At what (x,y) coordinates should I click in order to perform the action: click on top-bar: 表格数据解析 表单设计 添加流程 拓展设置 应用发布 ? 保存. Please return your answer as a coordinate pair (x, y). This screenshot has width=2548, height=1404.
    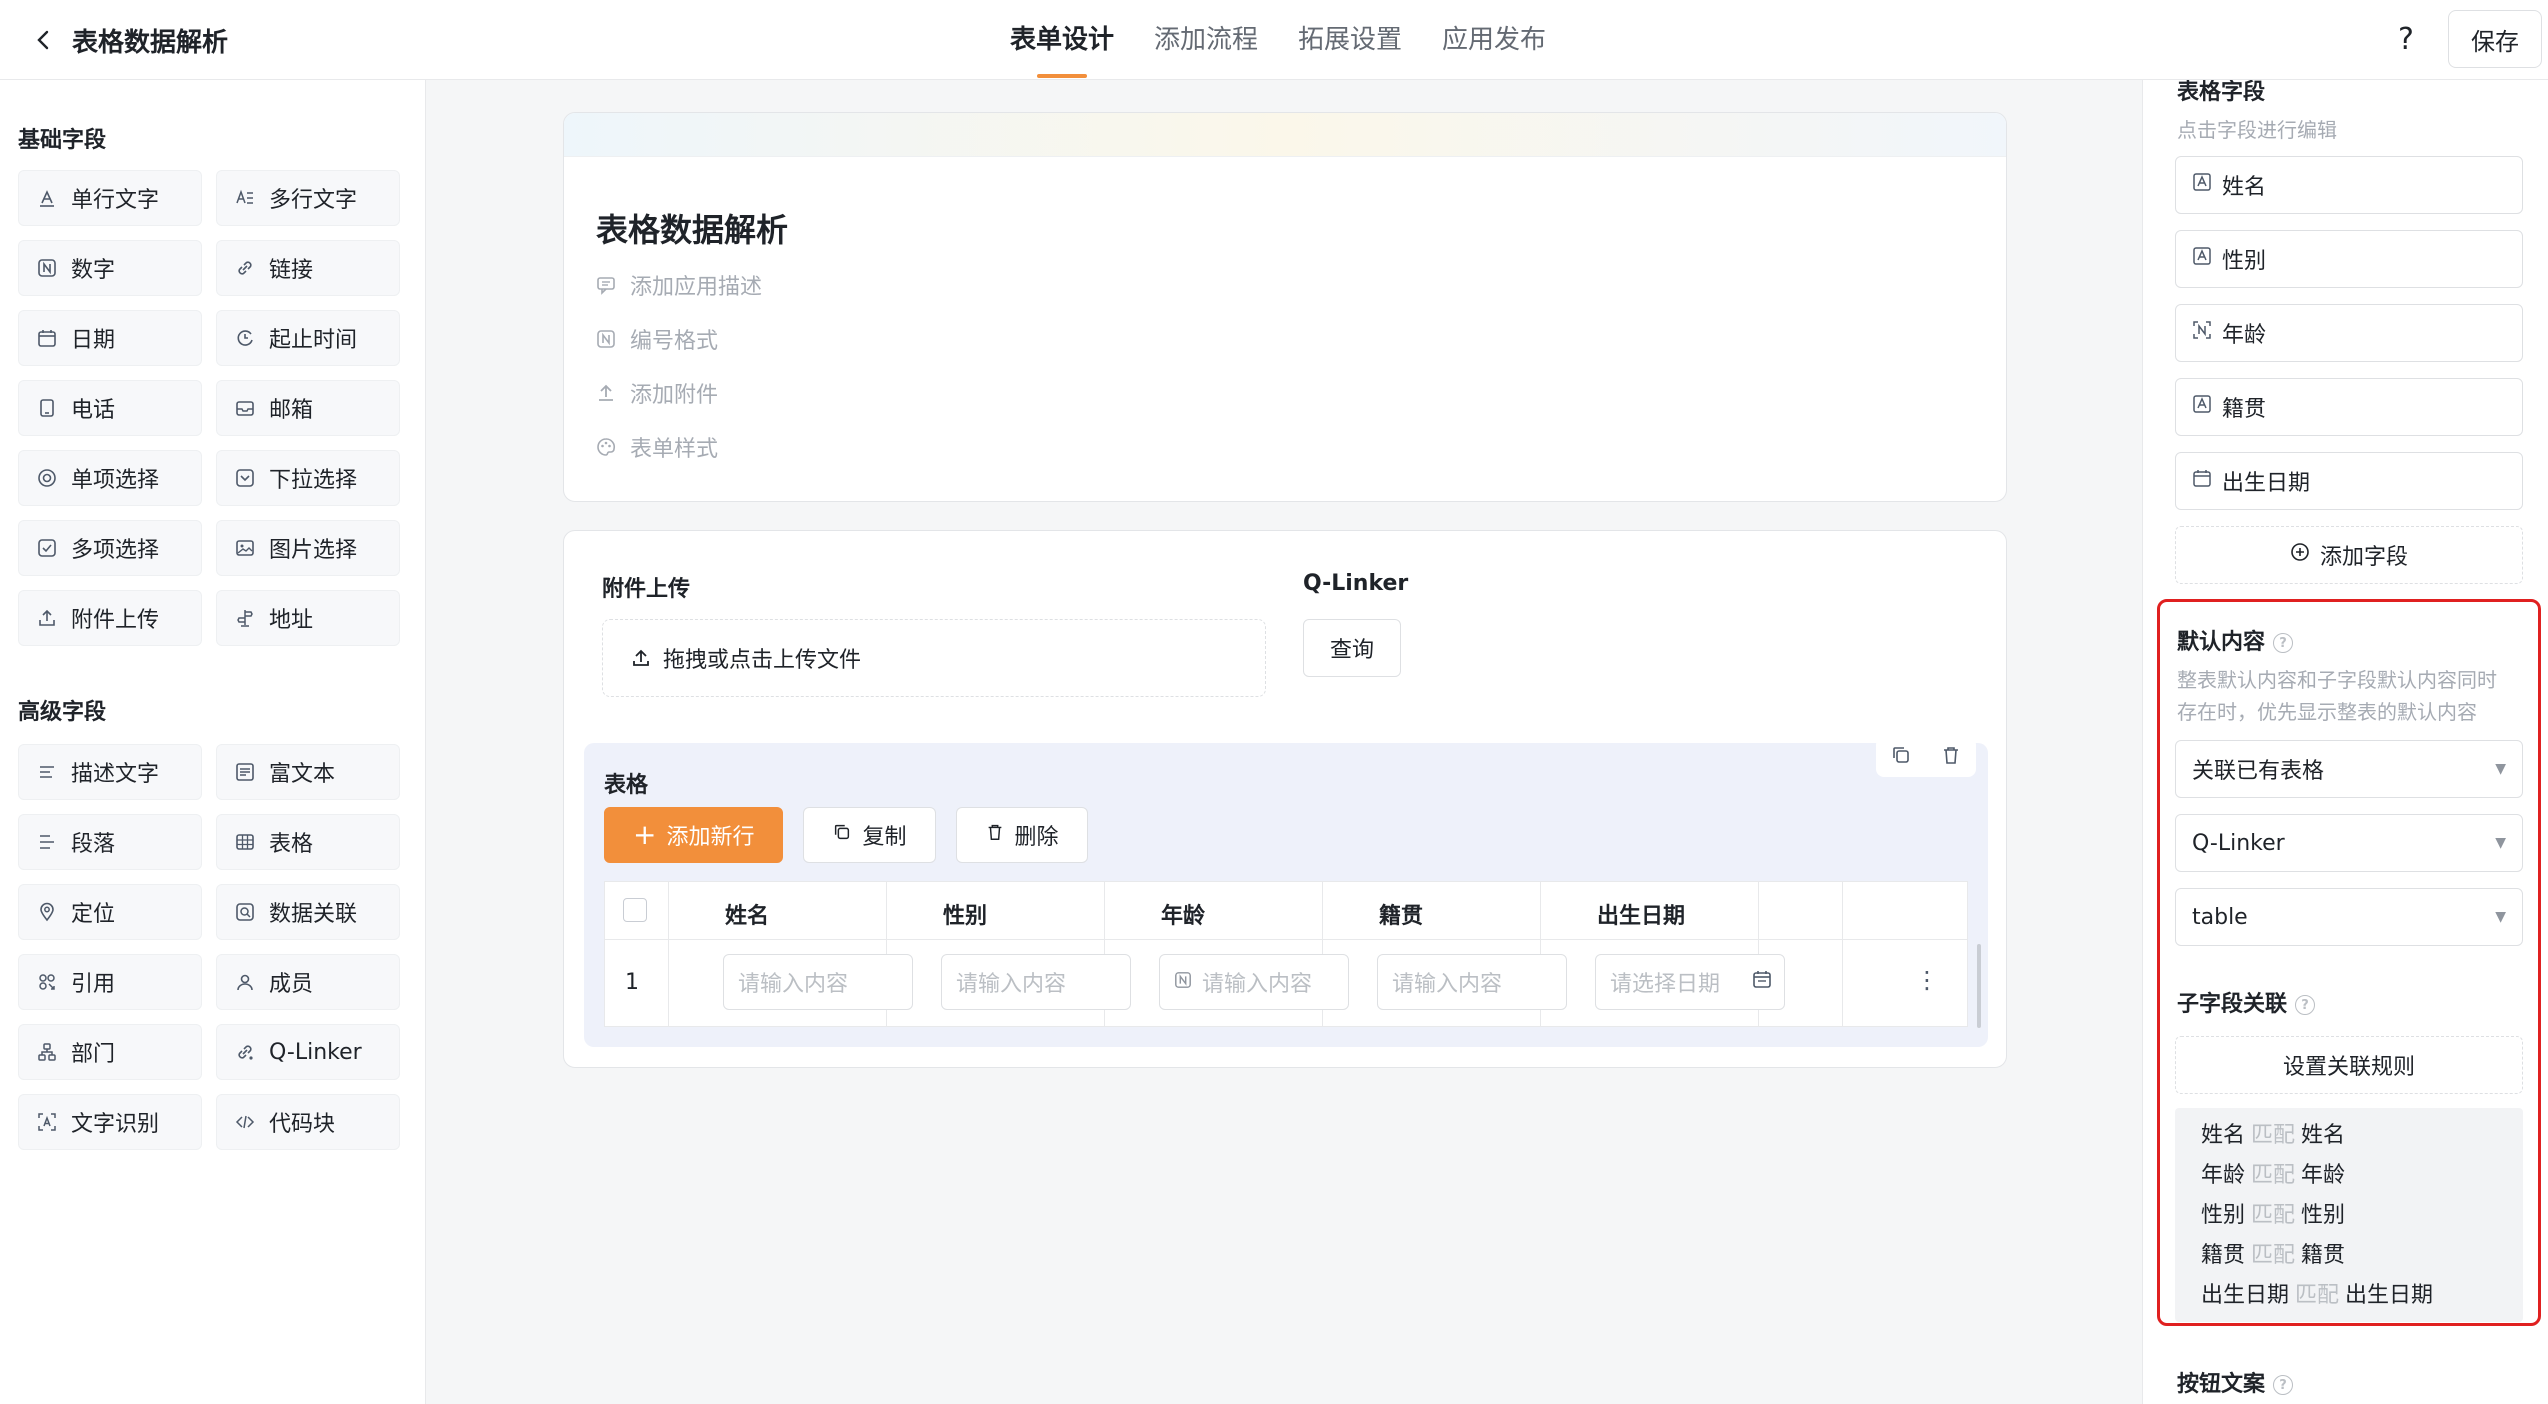
    Looking at the image, I should click on (1274, 40).